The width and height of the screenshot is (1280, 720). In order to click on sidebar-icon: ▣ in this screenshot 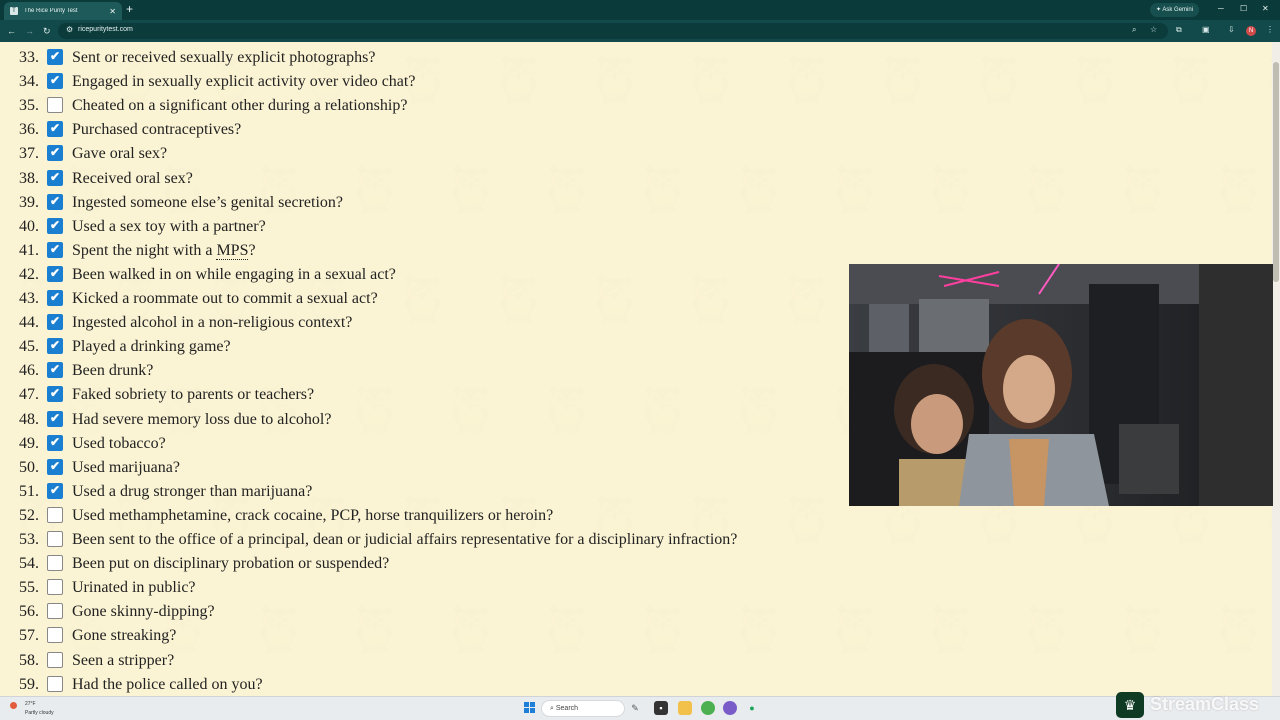, I will do `click(1206, 29)`.